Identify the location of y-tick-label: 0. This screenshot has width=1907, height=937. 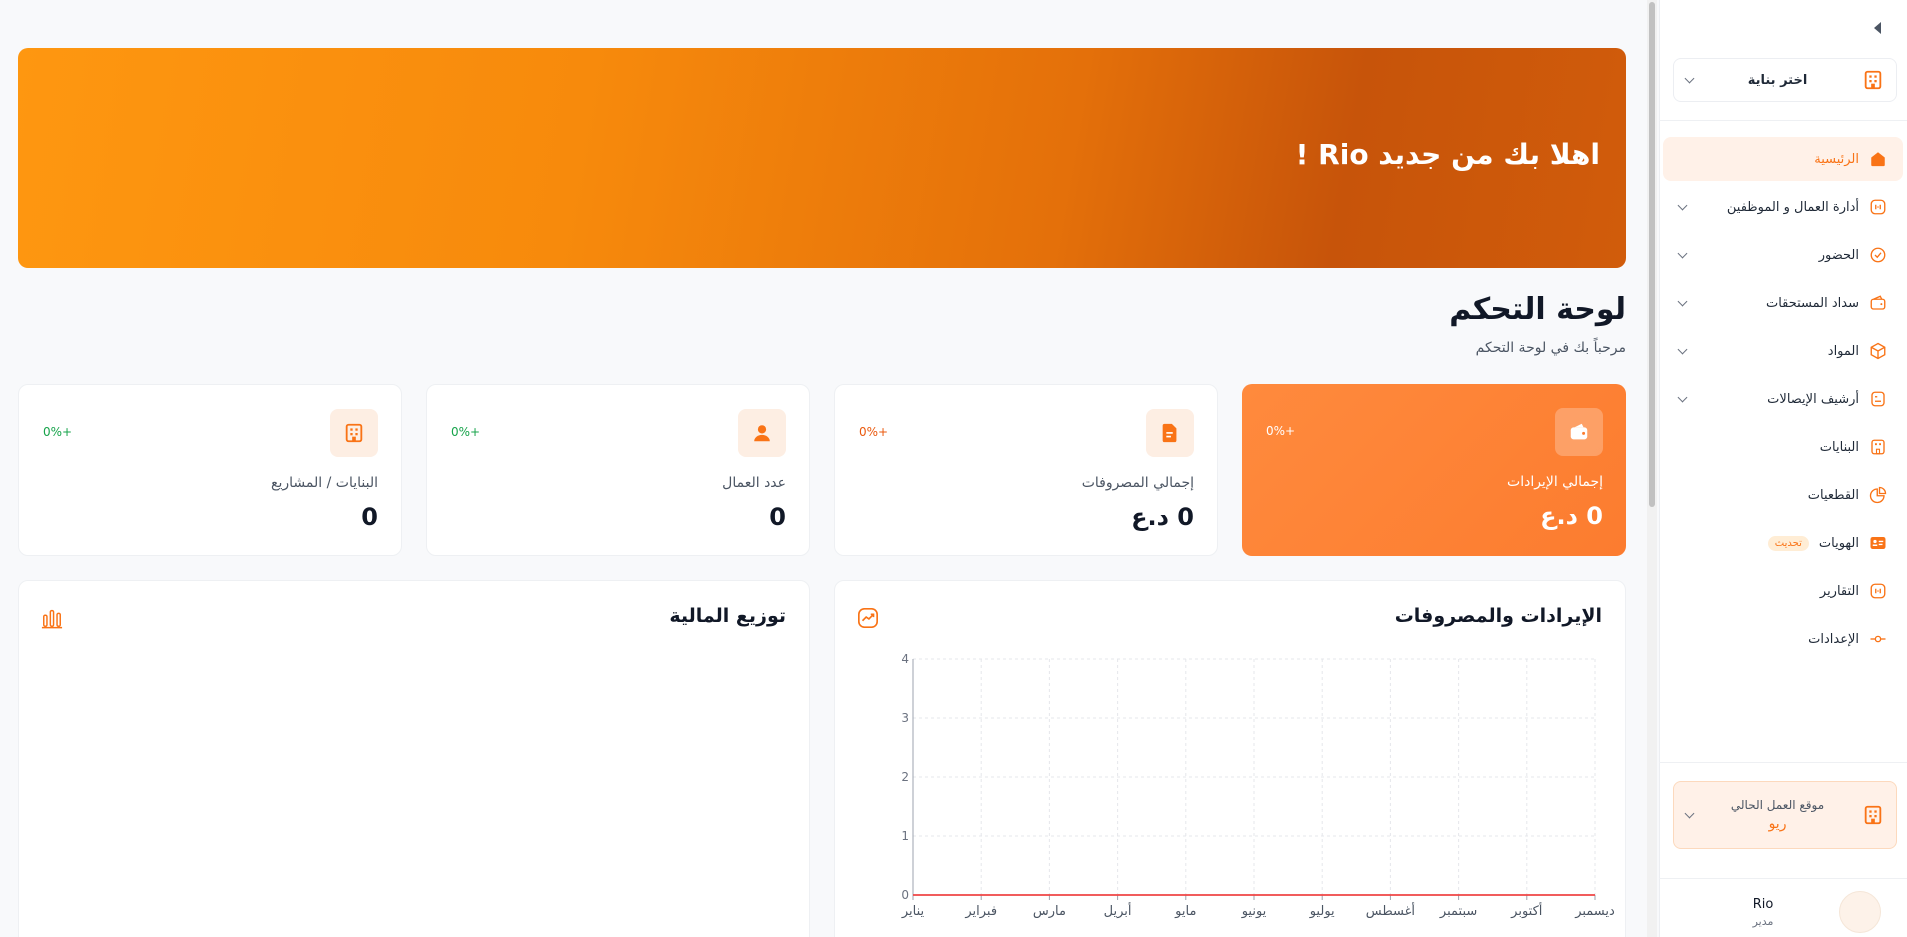
(905, 895).